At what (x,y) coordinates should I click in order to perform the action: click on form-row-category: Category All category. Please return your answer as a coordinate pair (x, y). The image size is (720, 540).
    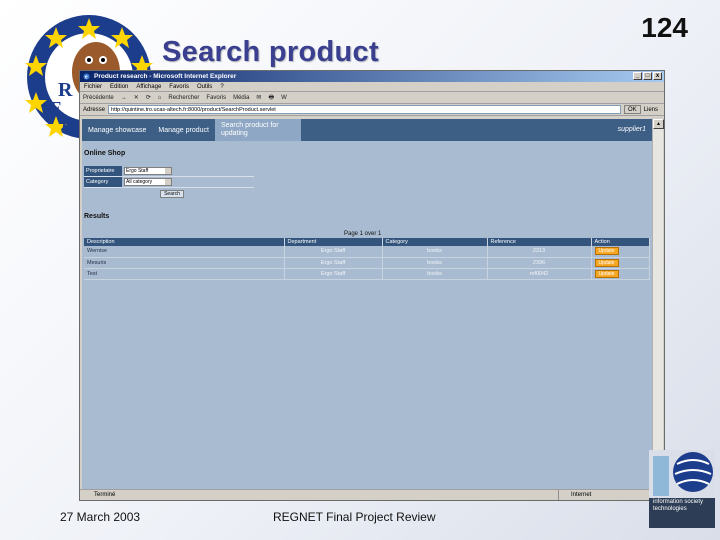
    Looking at the image, I should click on (169, 182).